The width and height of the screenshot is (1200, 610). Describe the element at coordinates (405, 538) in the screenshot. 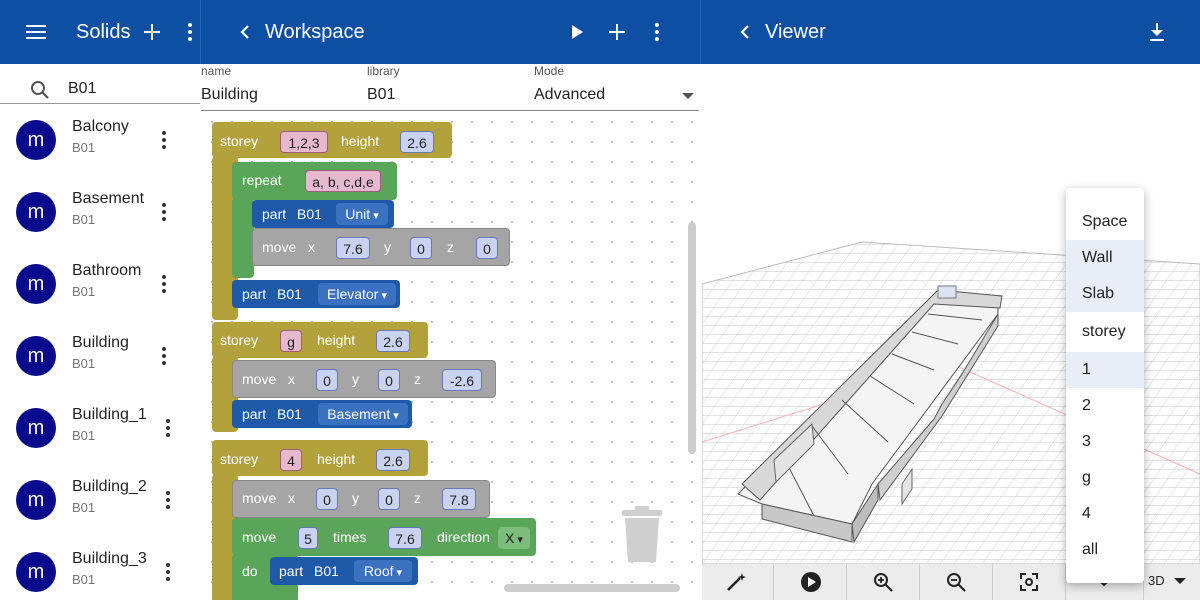

I see `step-value: 7.6` at that location.